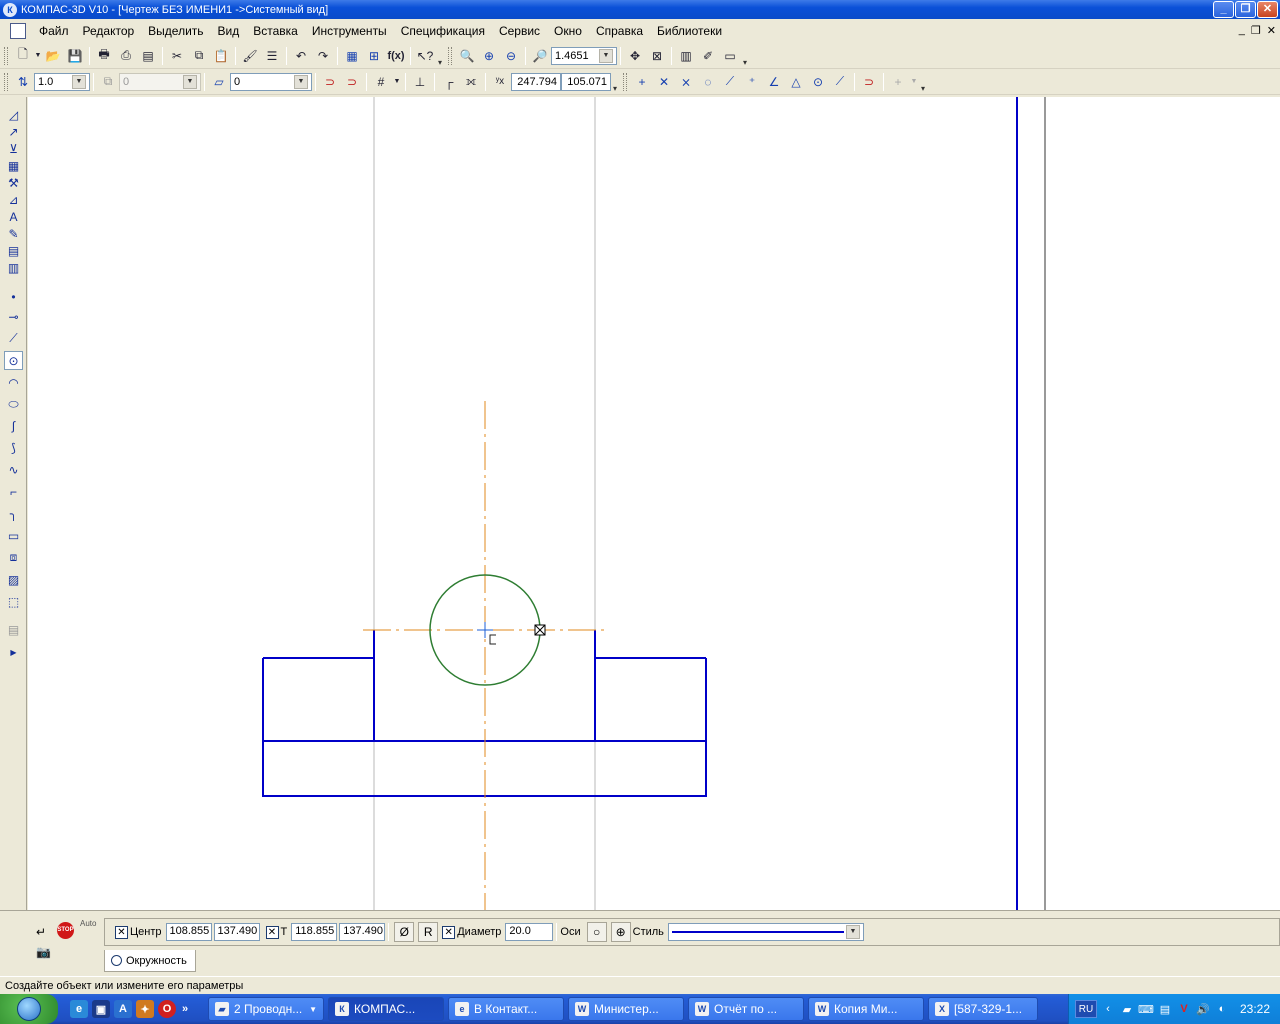  Describe the element at coordinates (620, 932) in the screenshot. I see `with-axes-icon: ⊕` at that location.